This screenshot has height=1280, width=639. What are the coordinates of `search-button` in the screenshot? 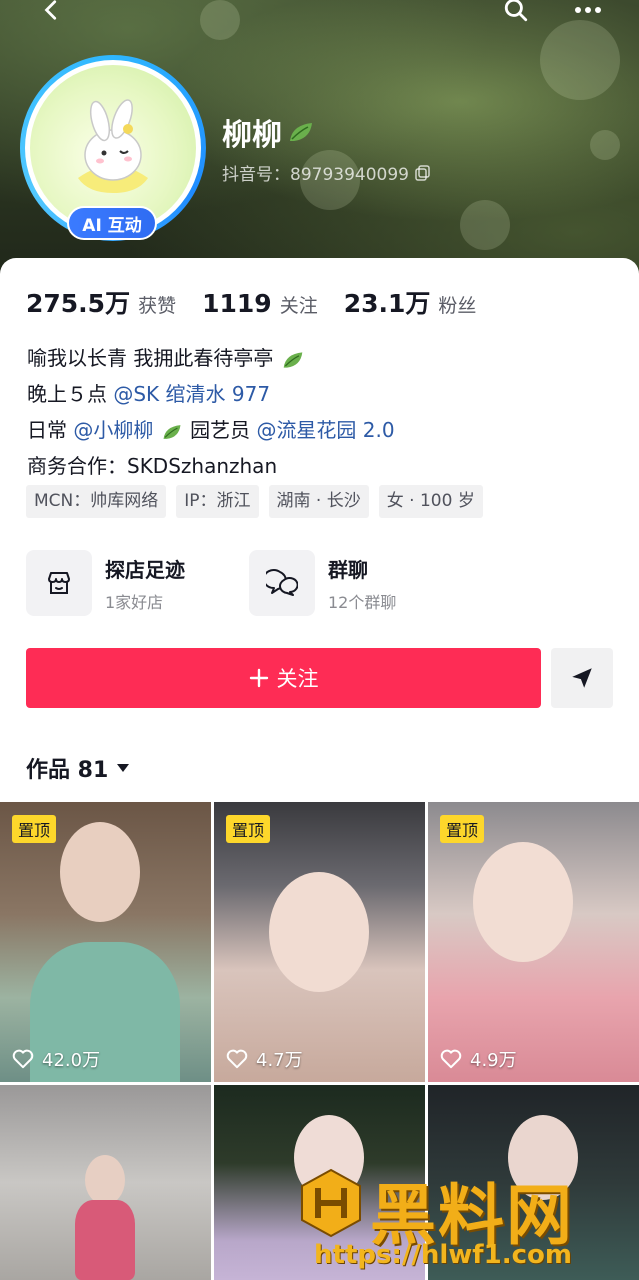 It's located at (516, 14).